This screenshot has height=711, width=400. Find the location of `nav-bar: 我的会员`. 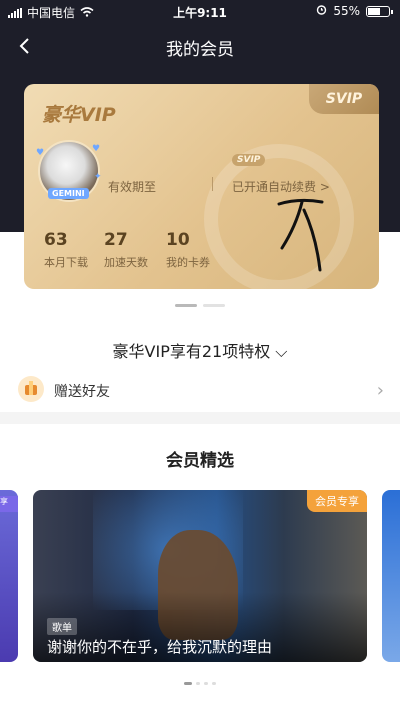

nav-bar: 我的会员 is located at coordinates (200, 46).